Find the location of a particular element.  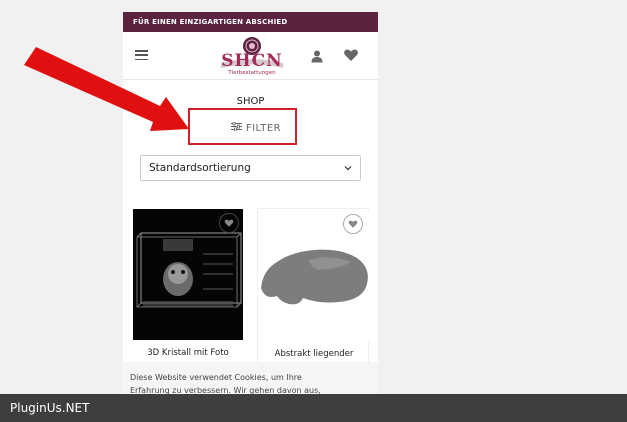

site-logo: SHCN Tierbestattungen is located at coordinates (252, 57).